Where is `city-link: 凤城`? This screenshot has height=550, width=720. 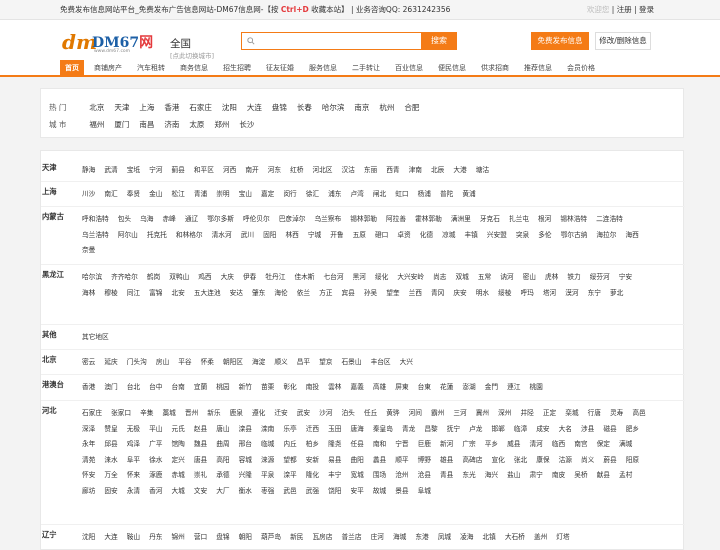
city-link: 凤城 is located at coordinates (444, 538).